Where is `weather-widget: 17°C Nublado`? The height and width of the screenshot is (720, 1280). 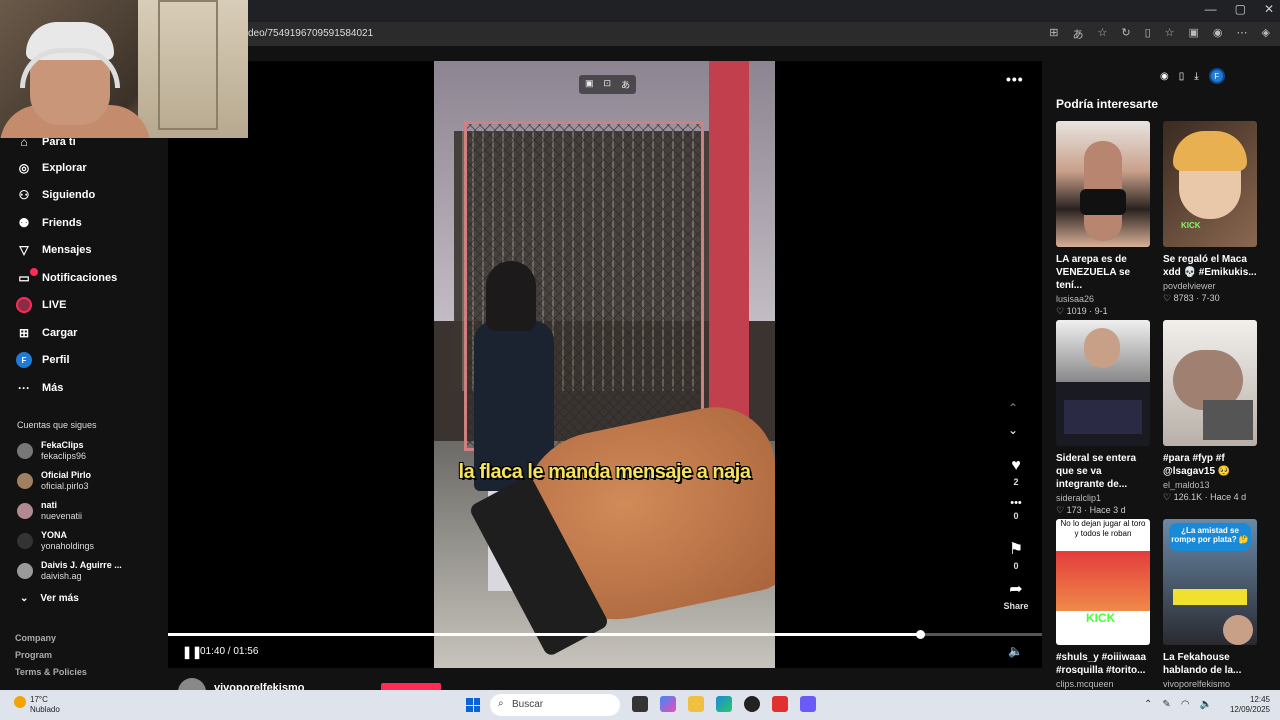 weather-widget: 17°C Nublado is located at coordinates (45, 705).